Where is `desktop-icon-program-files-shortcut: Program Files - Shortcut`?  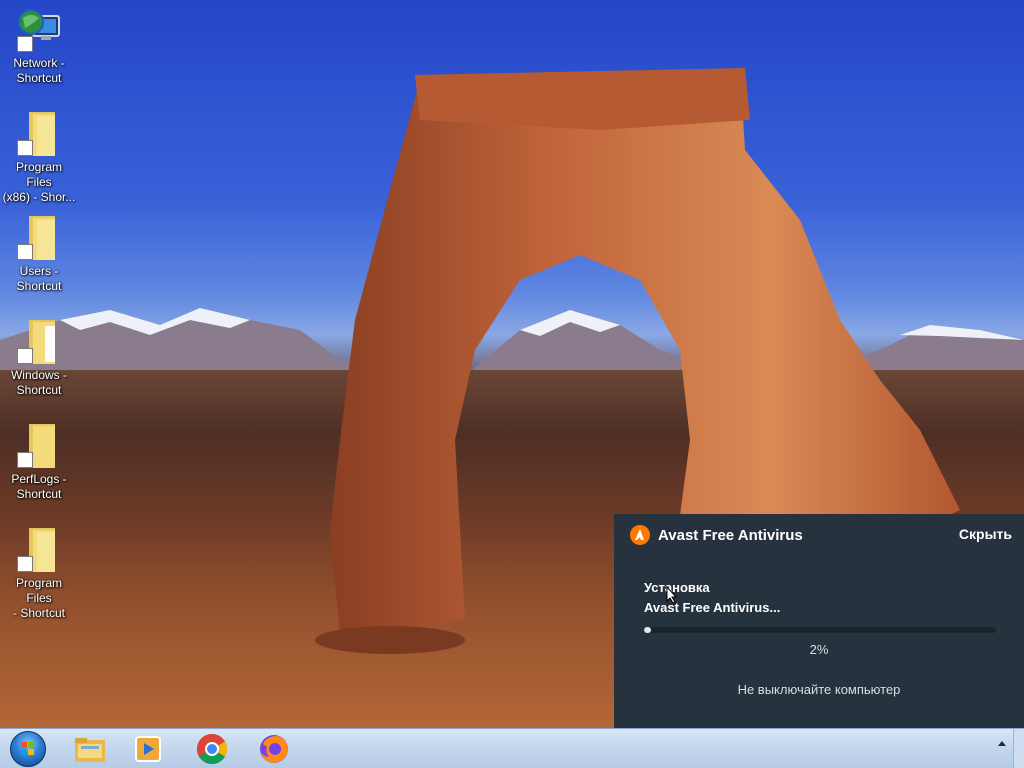 desktop-icon-program-files-shortcut: Program Files - Shortcut is located at coordinates (39, 573).